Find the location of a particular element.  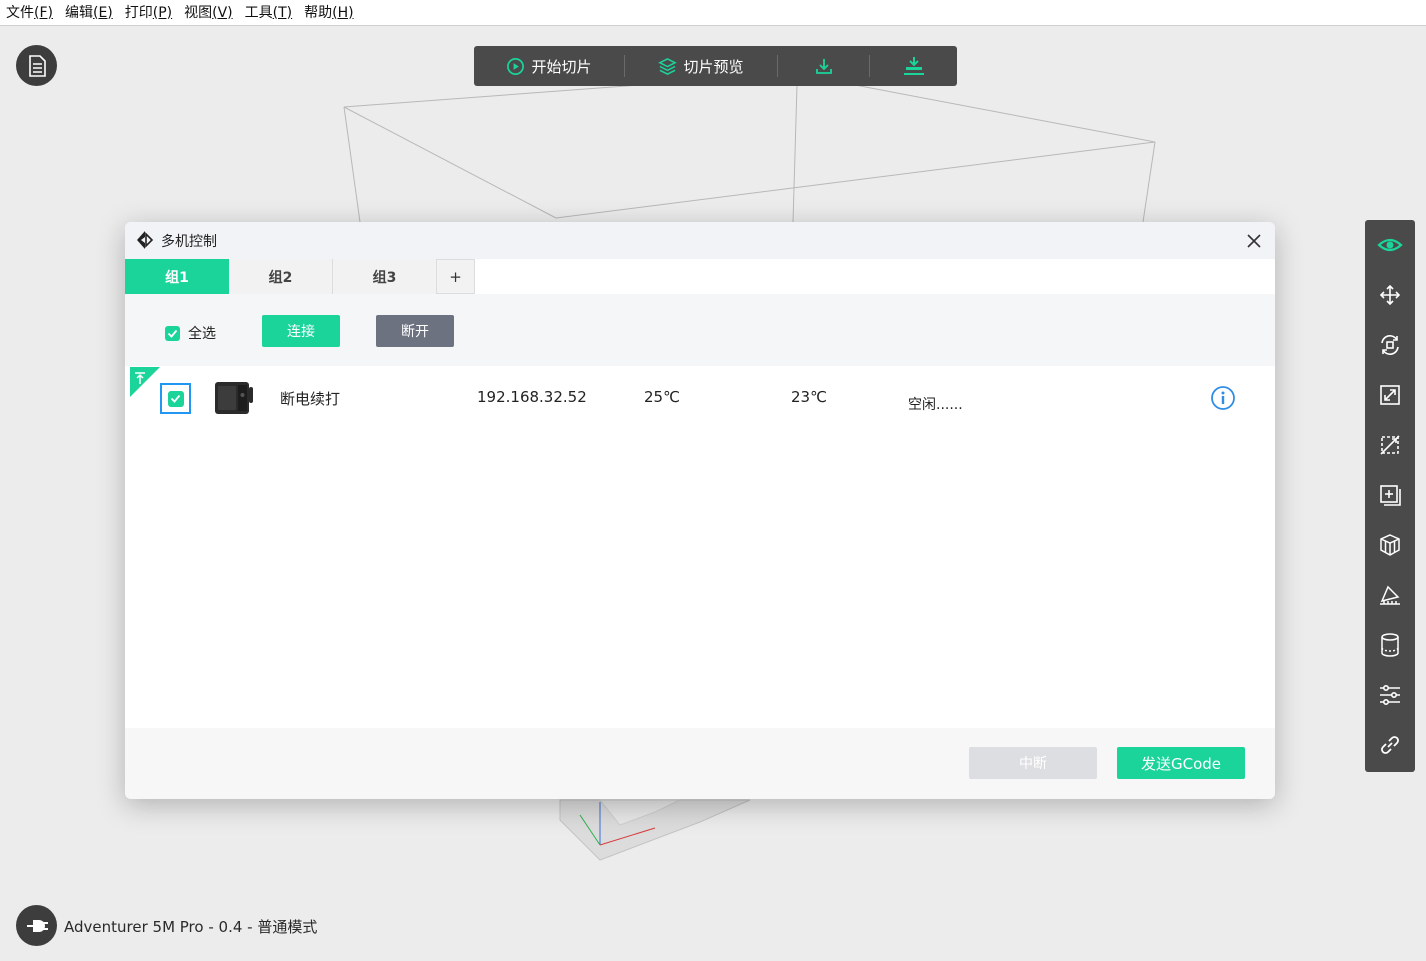

move-icon is located at coordinates (1390, 295).